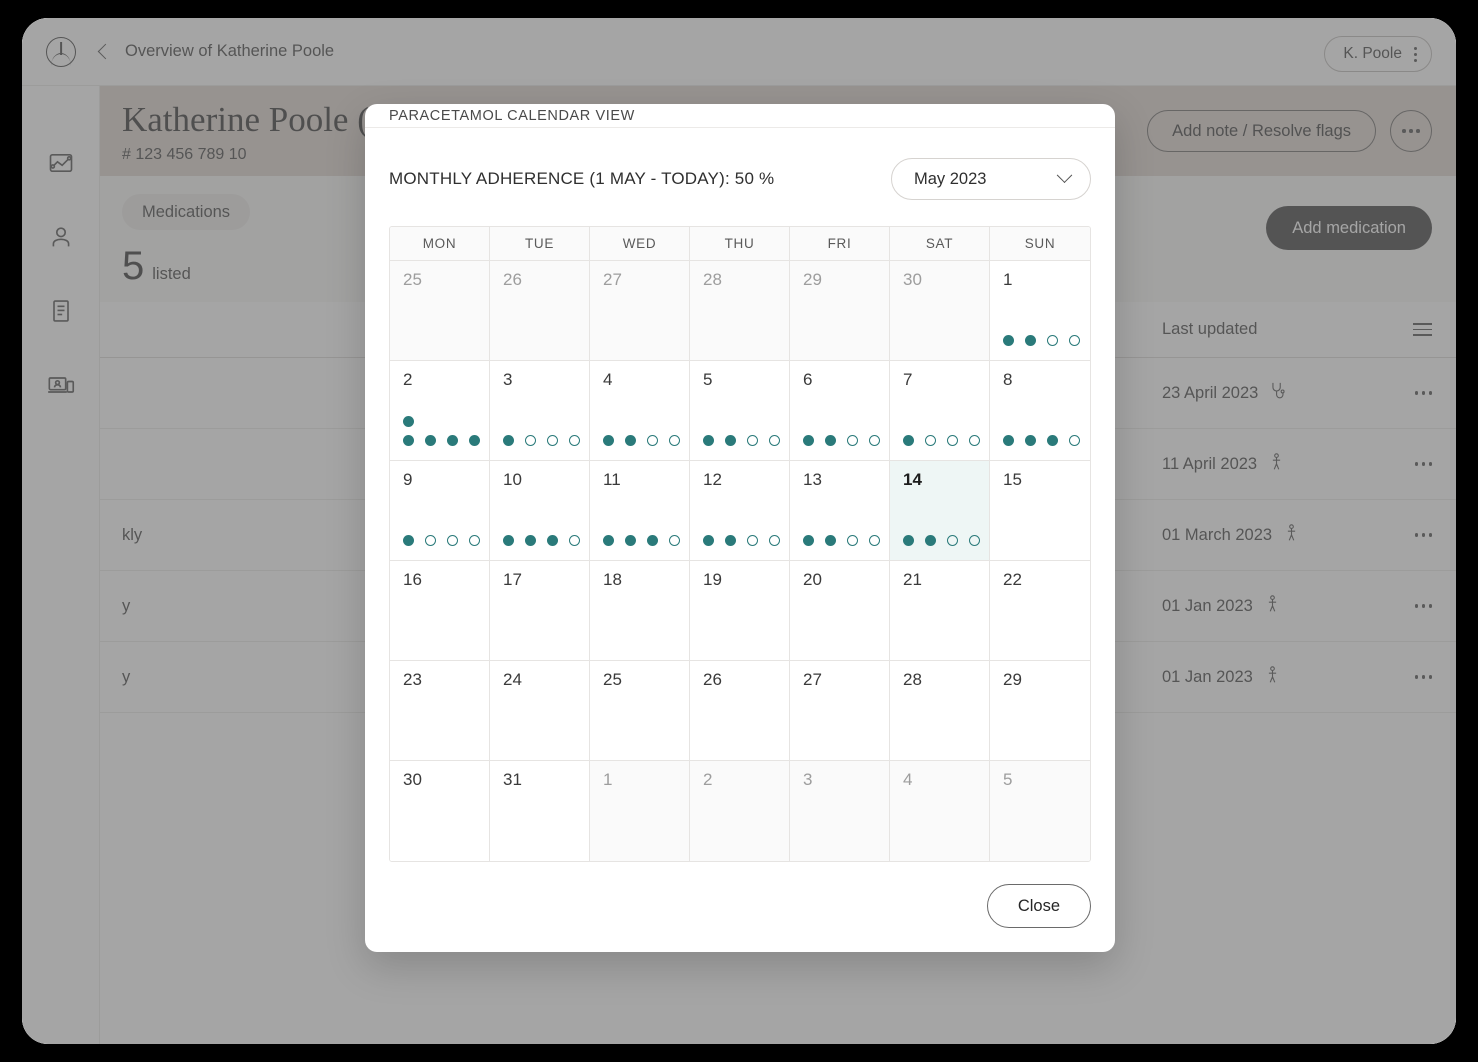 The width and height of the screenshot is (1478, 1062). I want to click on calendar-day: 11, so click(640, 511).